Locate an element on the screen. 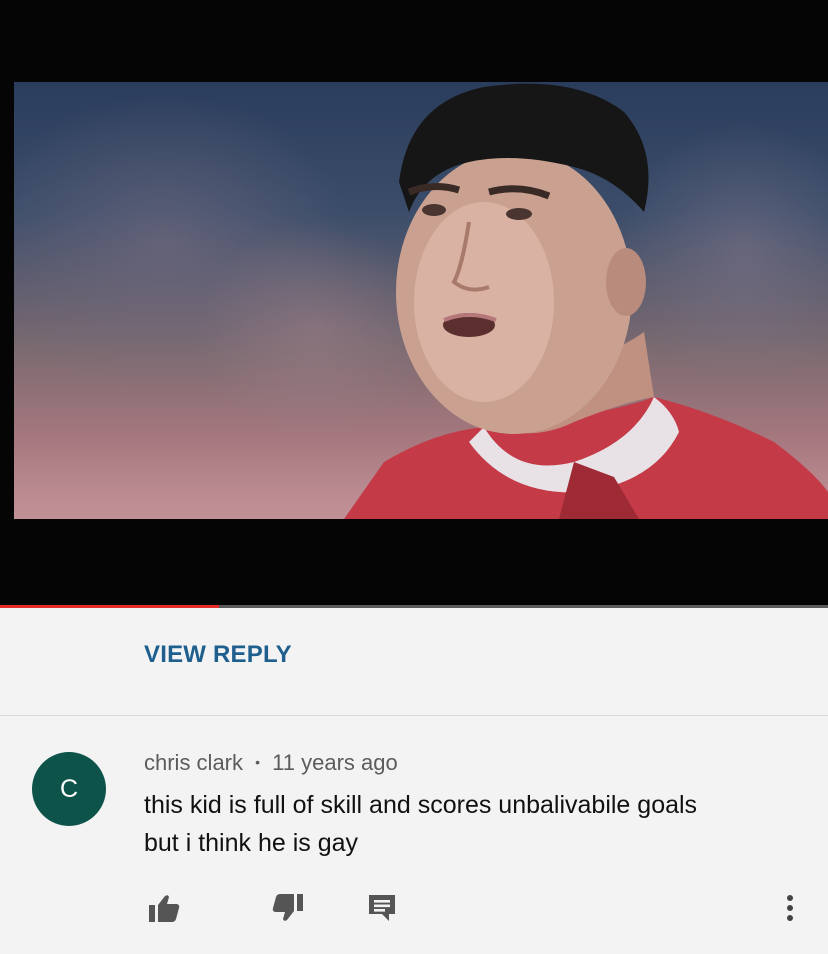  comment-text-line: but i think he is gay is located at coordinates (251, 843).